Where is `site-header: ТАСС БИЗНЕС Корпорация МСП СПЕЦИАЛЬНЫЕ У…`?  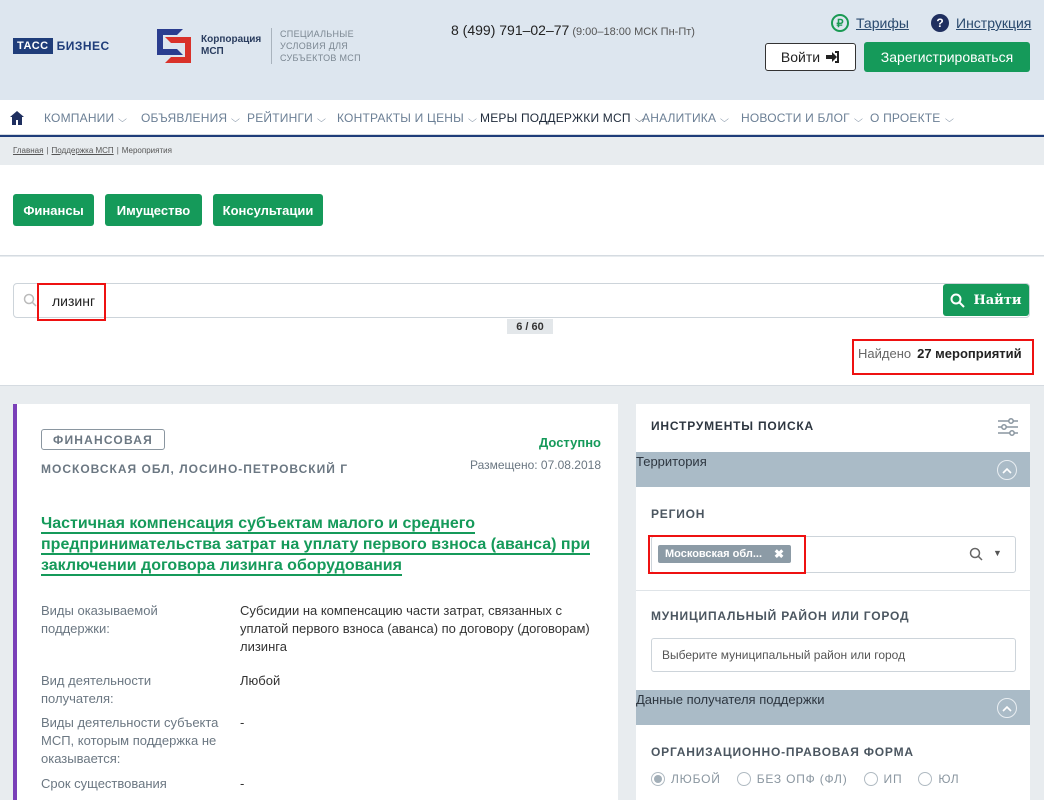 site-header: ТАСС БИЗНЕС Корпорация МСП СПЕЦИАЛЬНЫЕ У… is located at coordinates (522, 50).